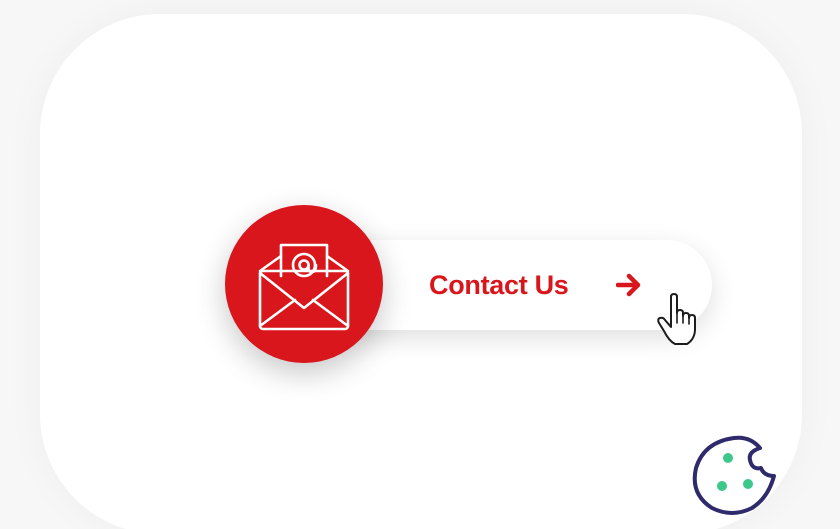 Image resolution: width=840 pixels, height=529 pixels. I want to click on envelope-at-icon, so click(304, 287).